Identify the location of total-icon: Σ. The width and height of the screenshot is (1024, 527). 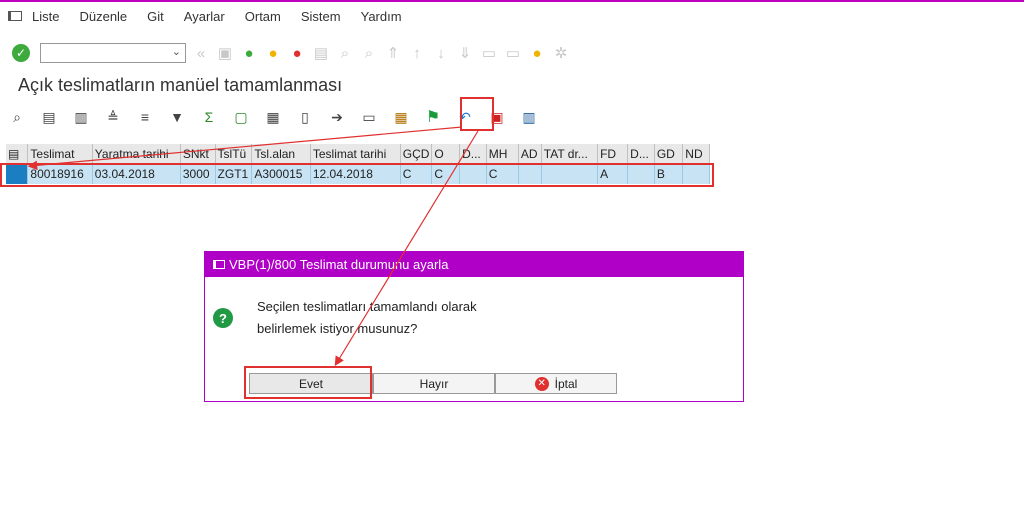
(209, 117).